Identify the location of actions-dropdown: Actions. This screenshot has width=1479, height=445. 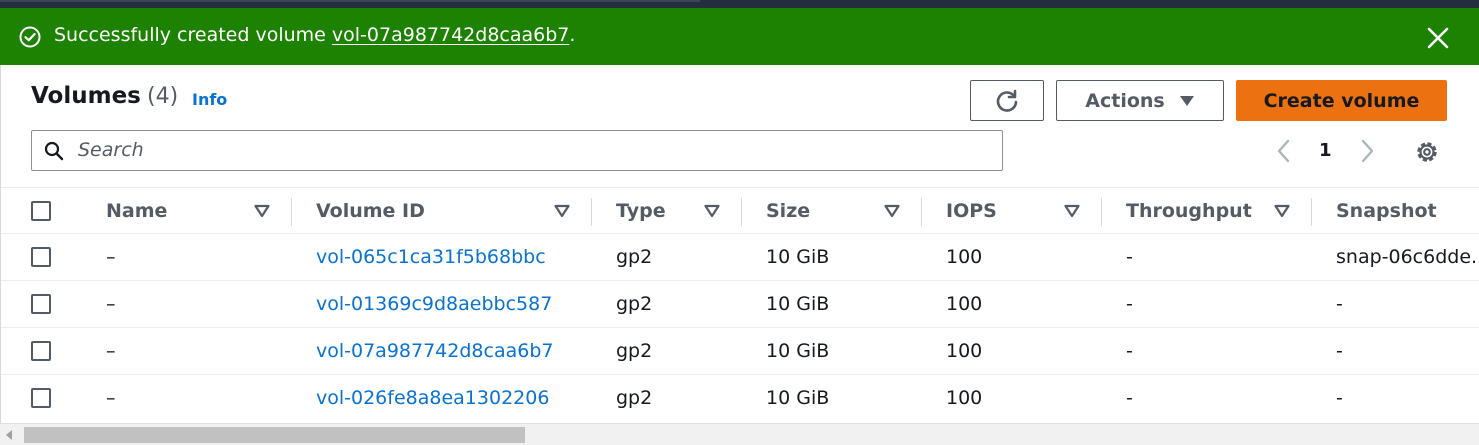
(1140, 100).